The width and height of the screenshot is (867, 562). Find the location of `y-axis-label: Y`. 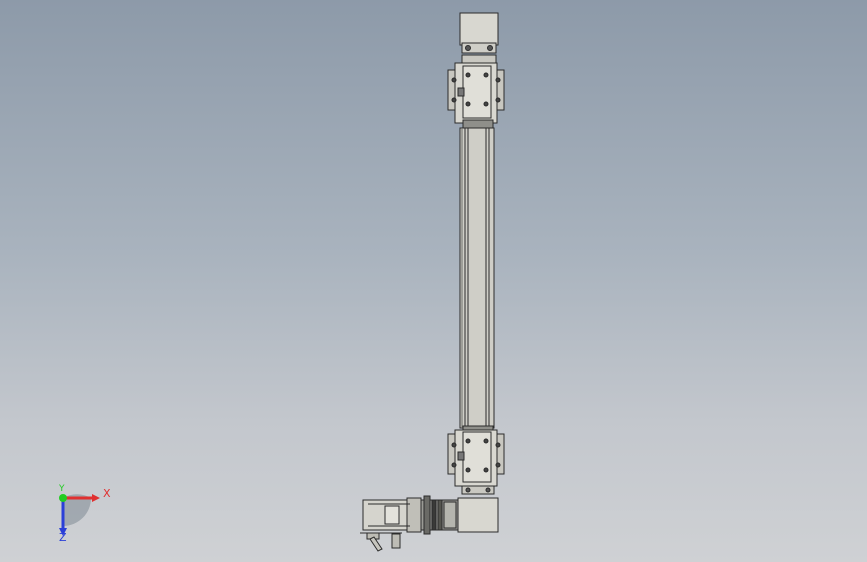

y-axis-label: Y is located at coordinates (62, 489).